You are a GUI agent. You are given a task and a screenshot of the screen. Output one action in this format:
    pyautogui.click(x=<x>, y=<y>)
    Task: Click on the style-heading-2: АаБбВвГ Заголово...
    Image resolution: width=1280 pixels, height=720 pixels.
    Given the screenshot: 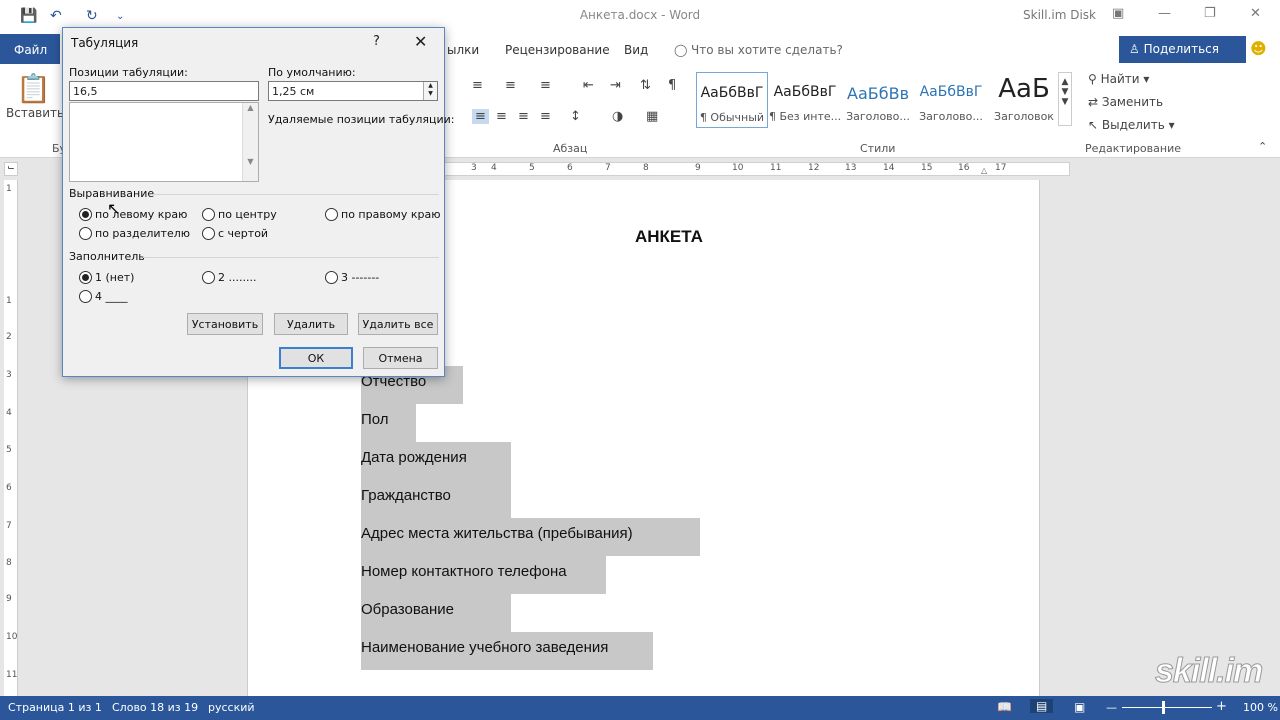 What is the action you would take?
    pyautogui.click(x=951, y=100)
    